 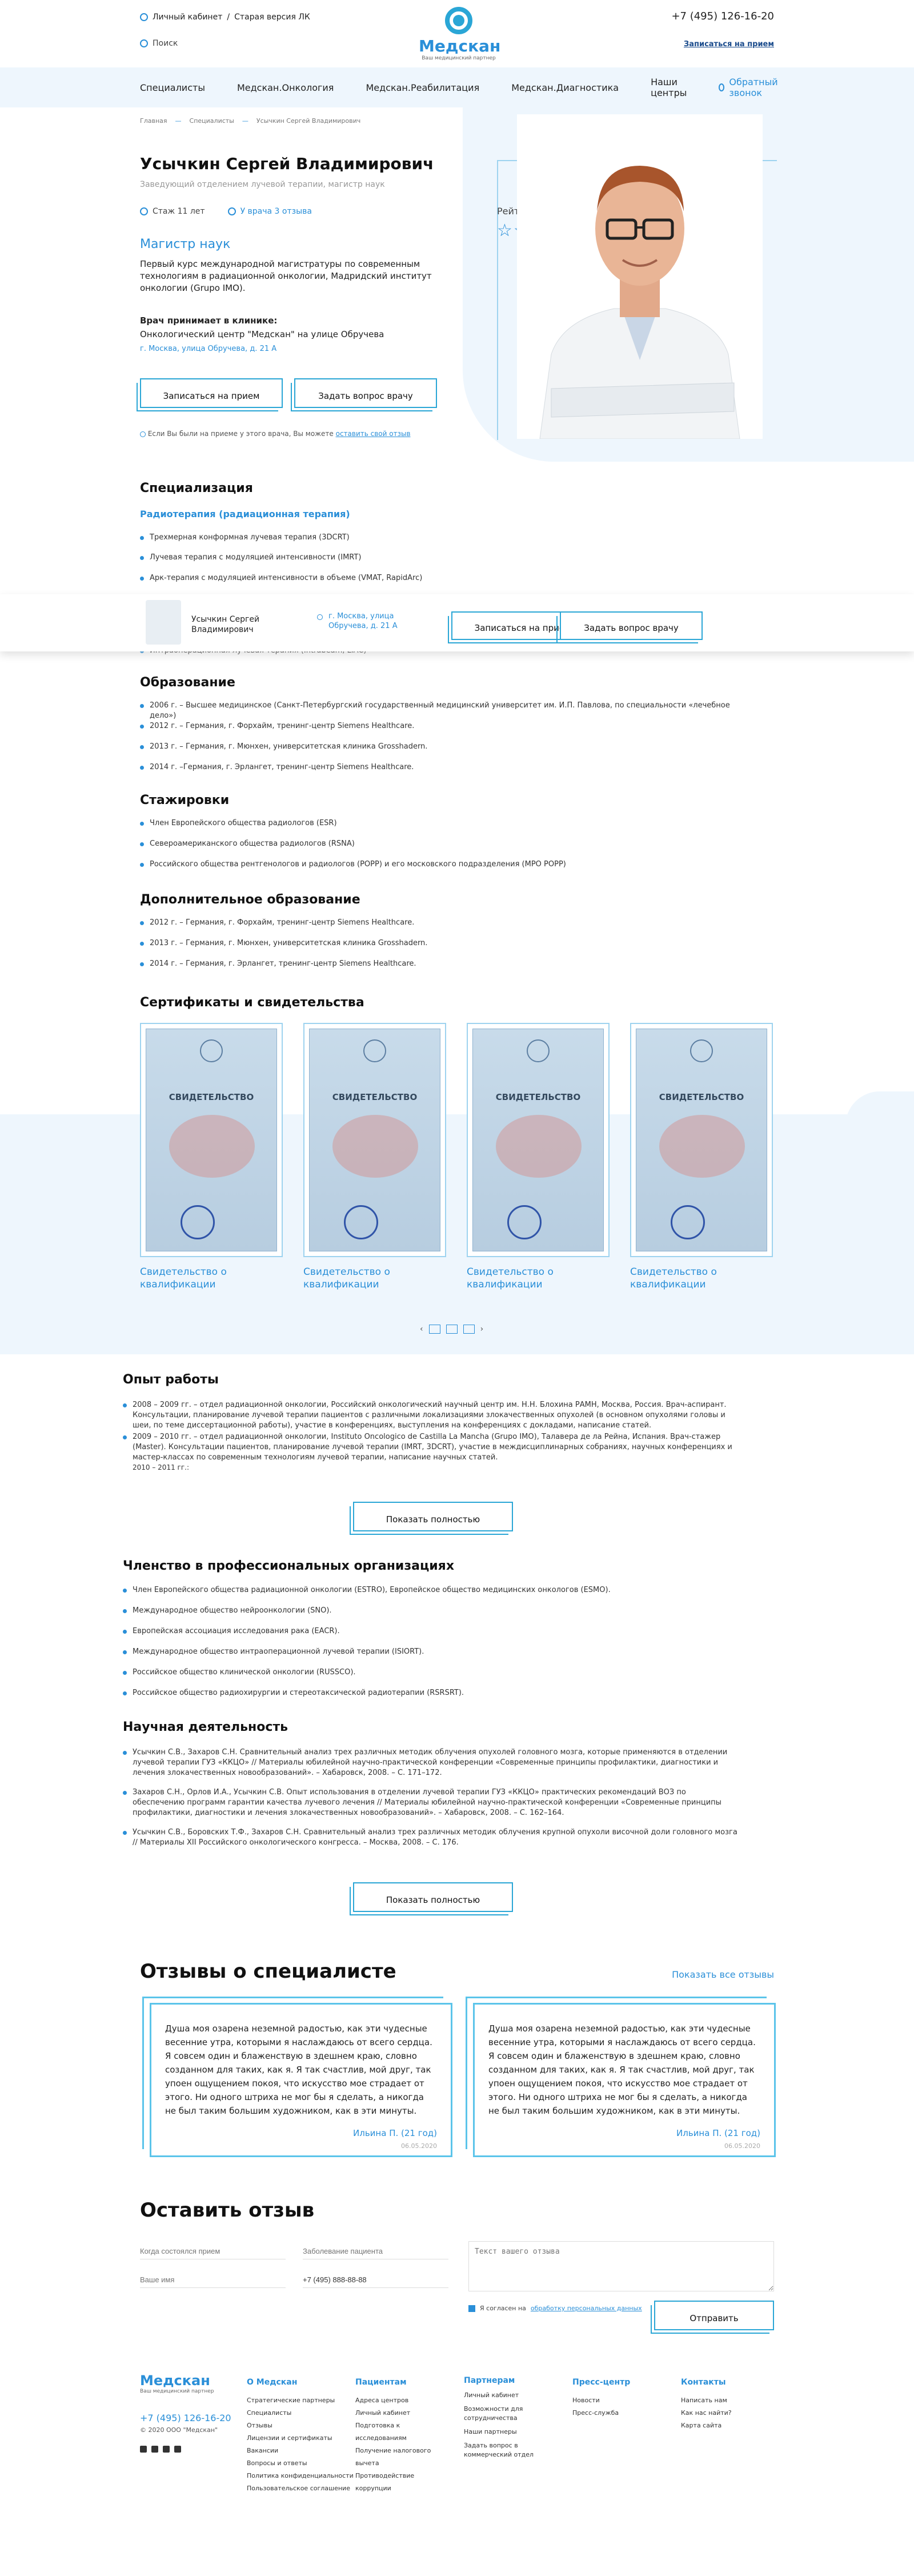 I want to click on experience: Стаж 11 лет, so click(x=179, y=211).